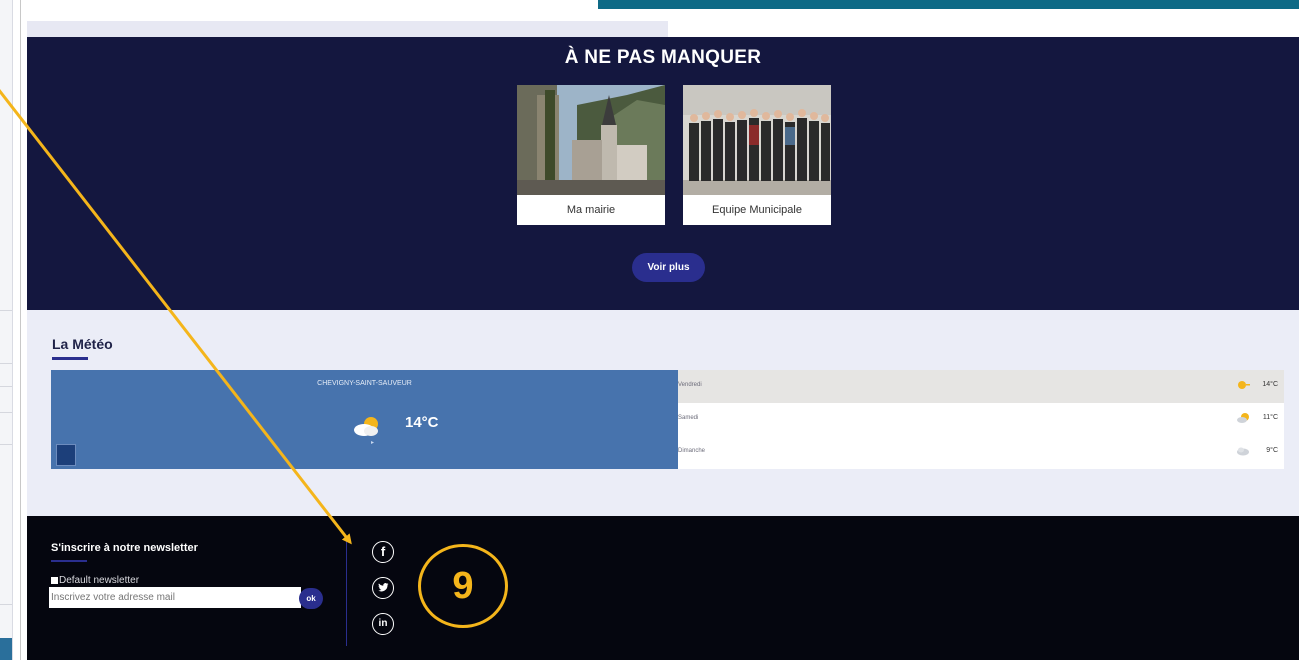 This screenshot has height=660, width=1299. I want to click on town-photo, so click(591, 140).